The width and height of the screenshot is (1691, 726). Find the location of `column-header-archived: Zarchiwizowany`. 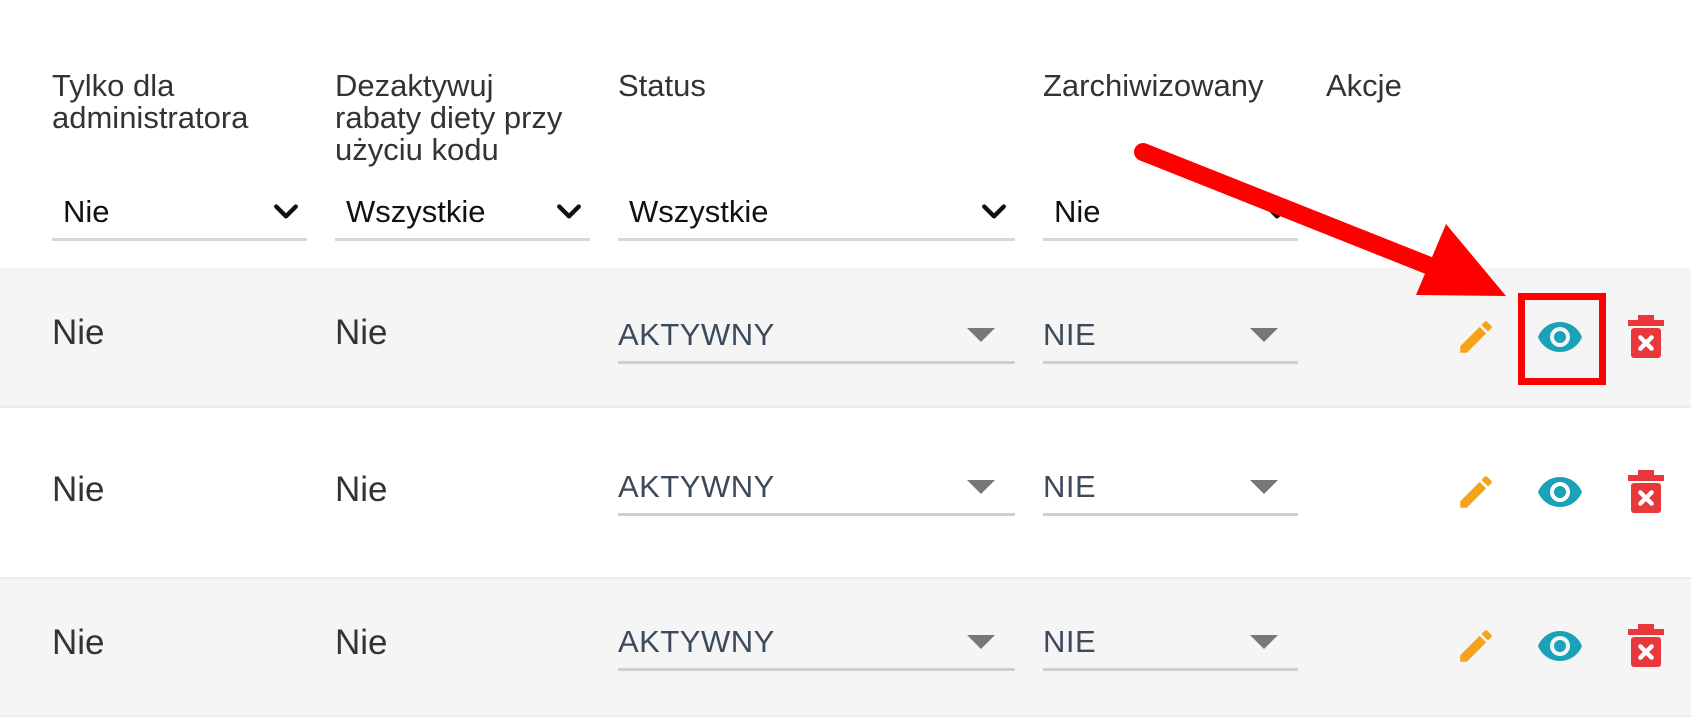

column-header-archived: Zarchiwizowany is located at coordinates (1153, 85).